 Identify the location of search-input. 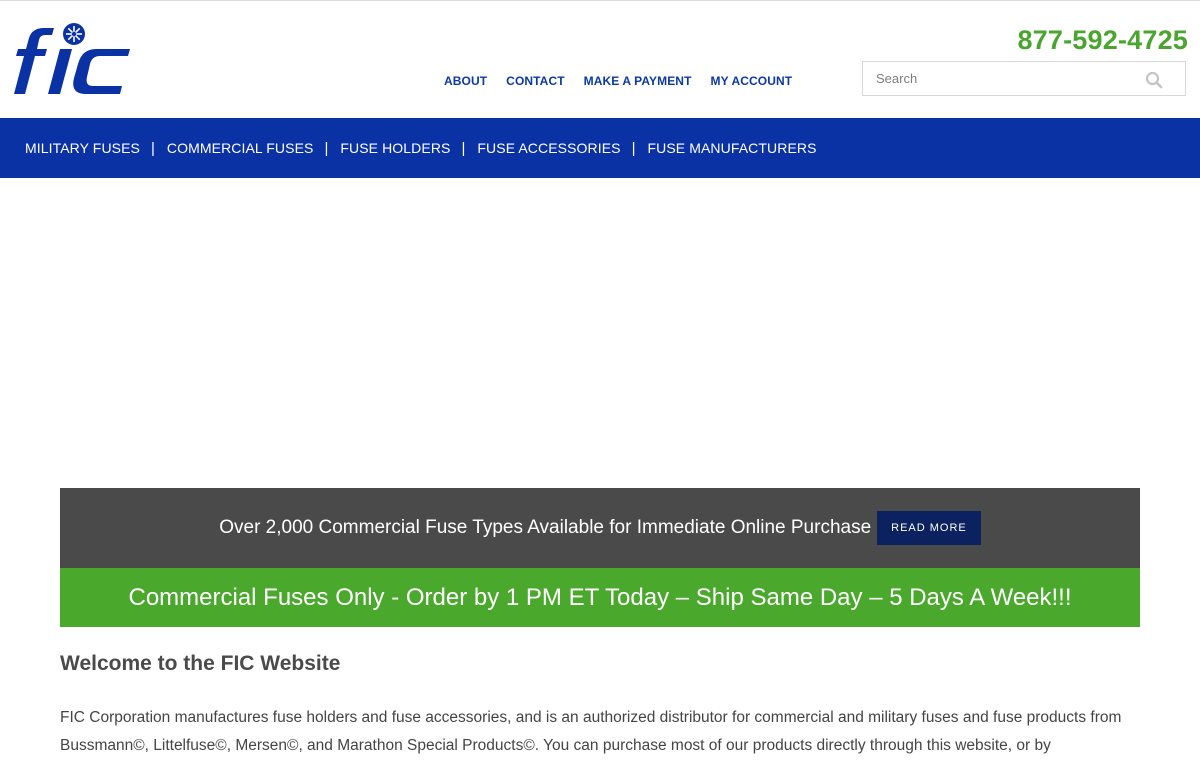
(1004, 78).